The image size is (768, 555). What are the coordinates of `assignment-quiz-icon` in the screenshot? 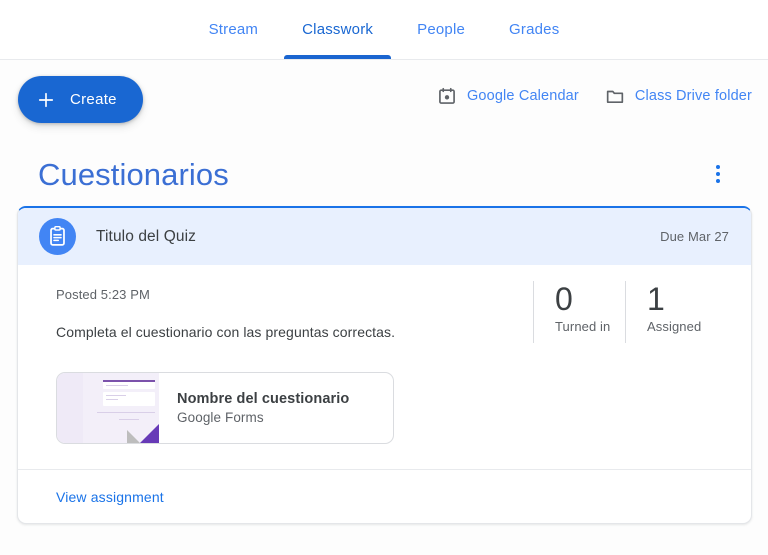 It's located at (57, 236).